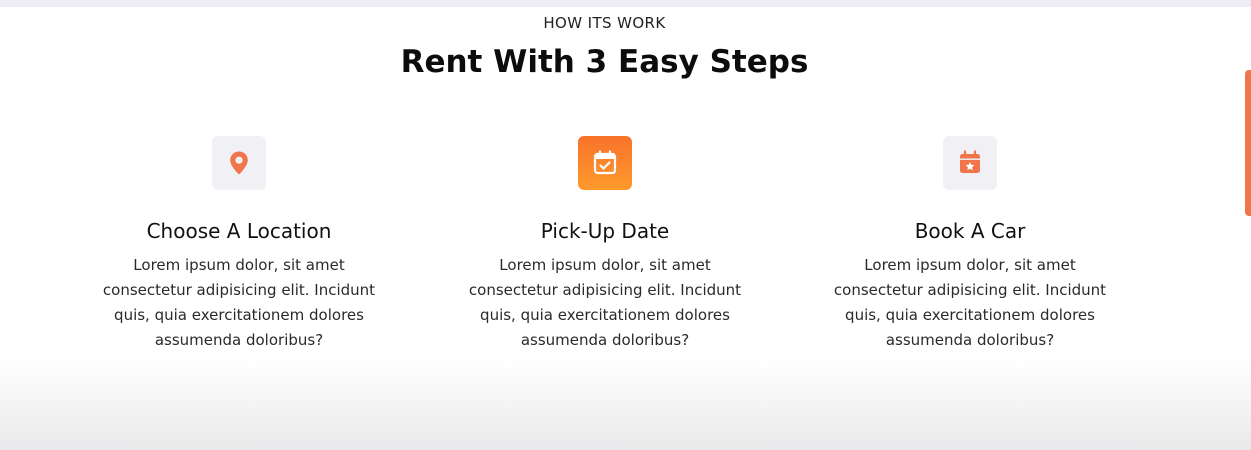 Image resolution: width=1251 pixels, height=450 pixels. What do you see at coordinates (239, 231) in the screenshot?
I see `step-title: Choose A Location` at bounding box center [239, 231].